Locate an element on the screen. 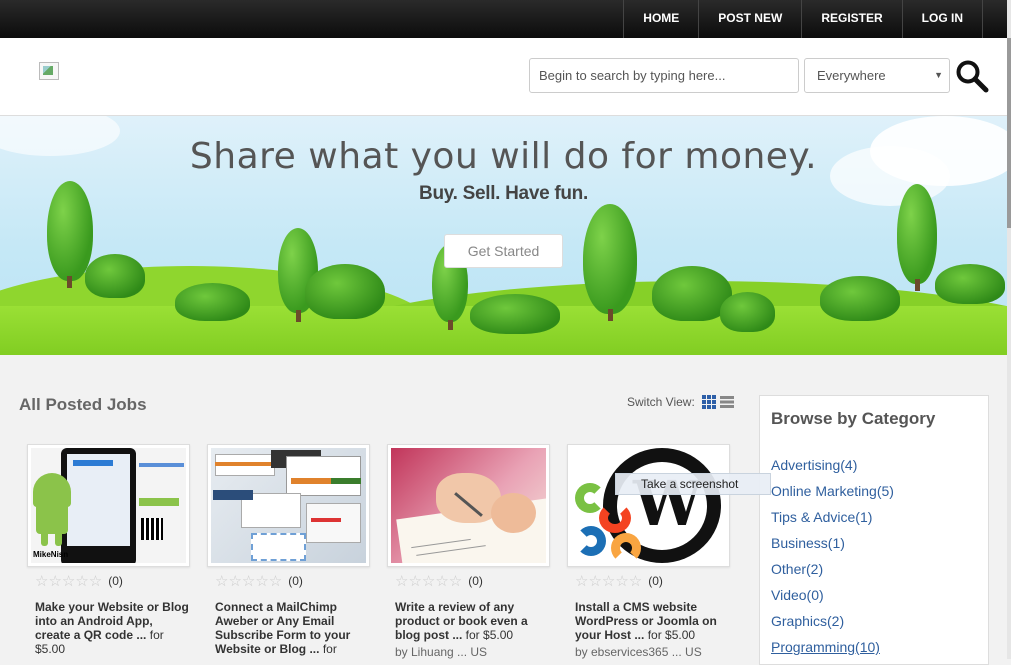 This screenshot has height=665, width=1011. switch-view-label: Switch View: is located at coordinates (661, 402).